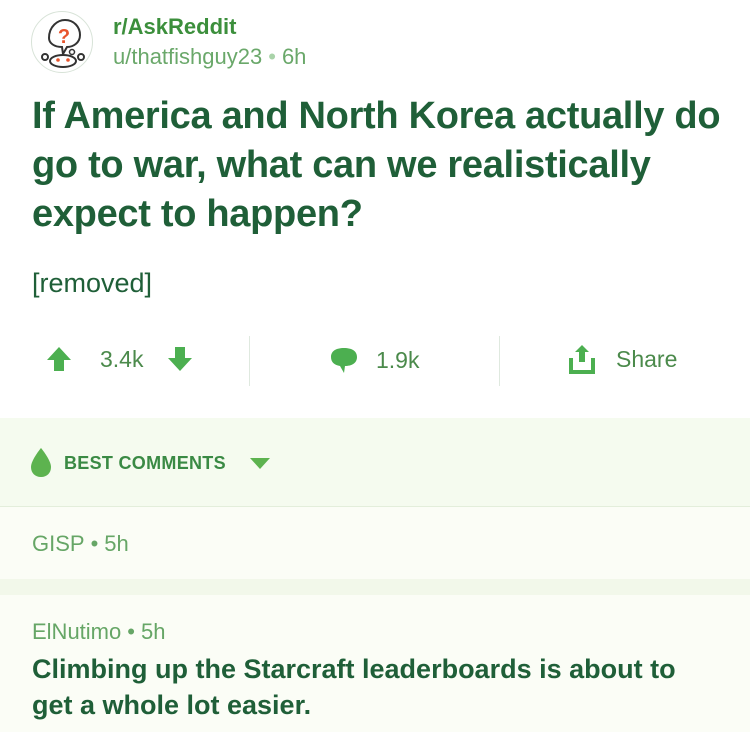  I want to click on share-button: Share, so click(621, 359).